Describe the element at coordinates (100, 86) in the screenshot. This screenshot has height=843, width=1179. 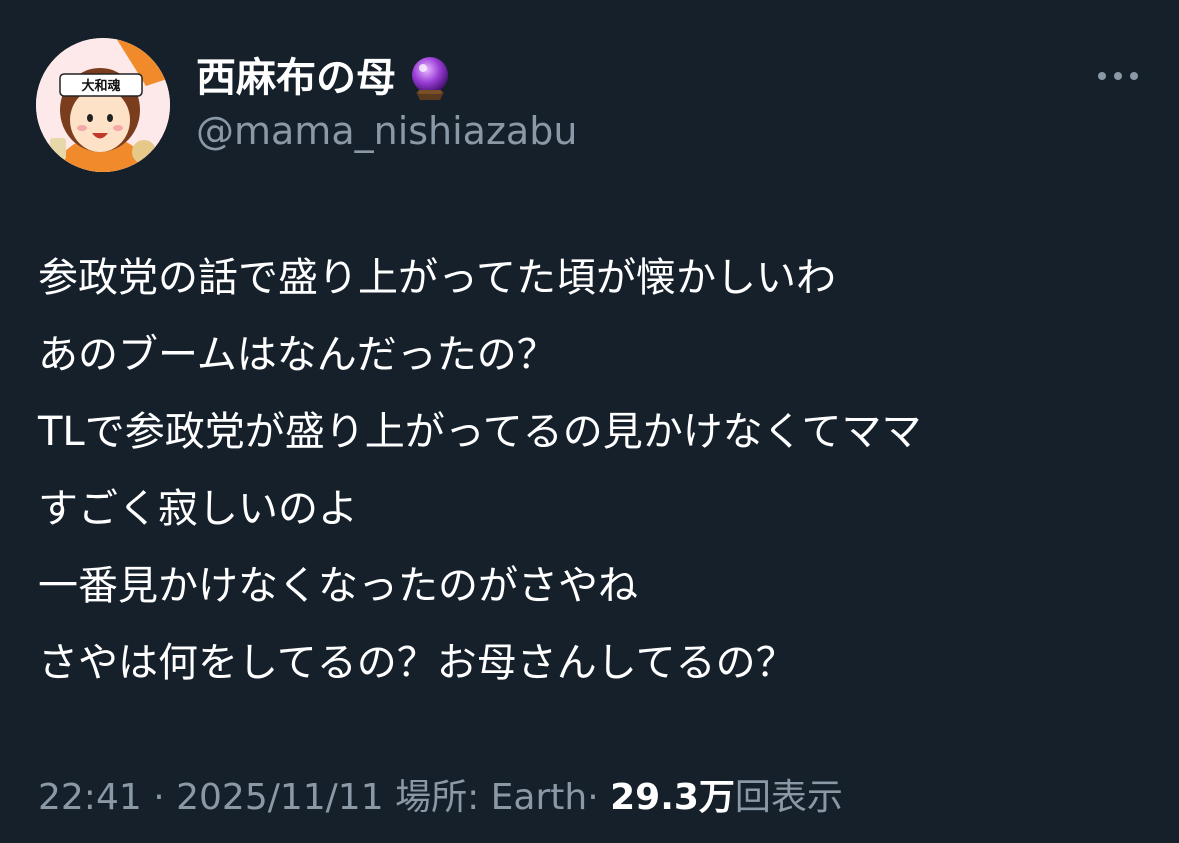
I see `avatar-headband-text: 大和魂` at that location.